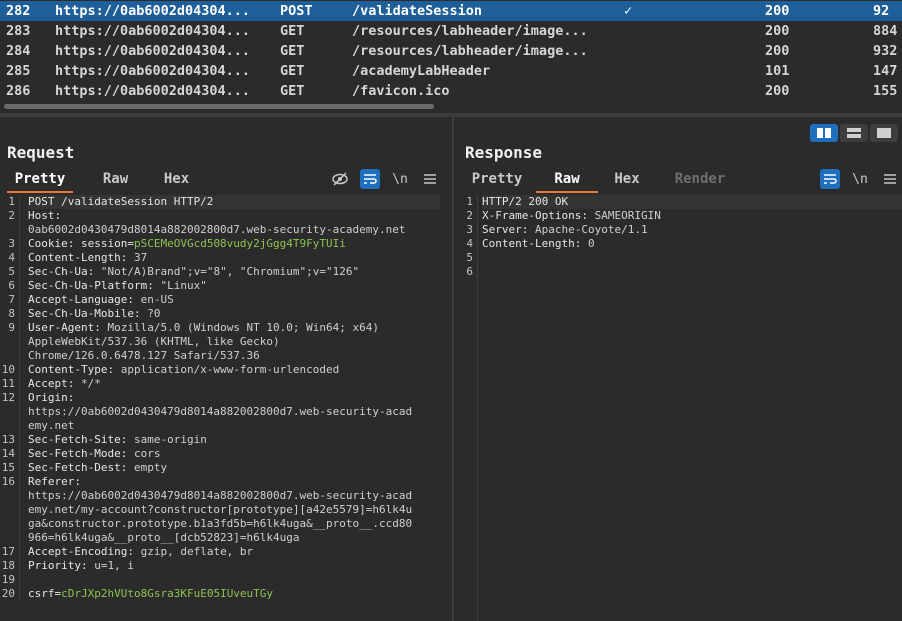 The width and height of the screenshot is (902, 621). I want to click on code-text: en-US, so click(157, 299).